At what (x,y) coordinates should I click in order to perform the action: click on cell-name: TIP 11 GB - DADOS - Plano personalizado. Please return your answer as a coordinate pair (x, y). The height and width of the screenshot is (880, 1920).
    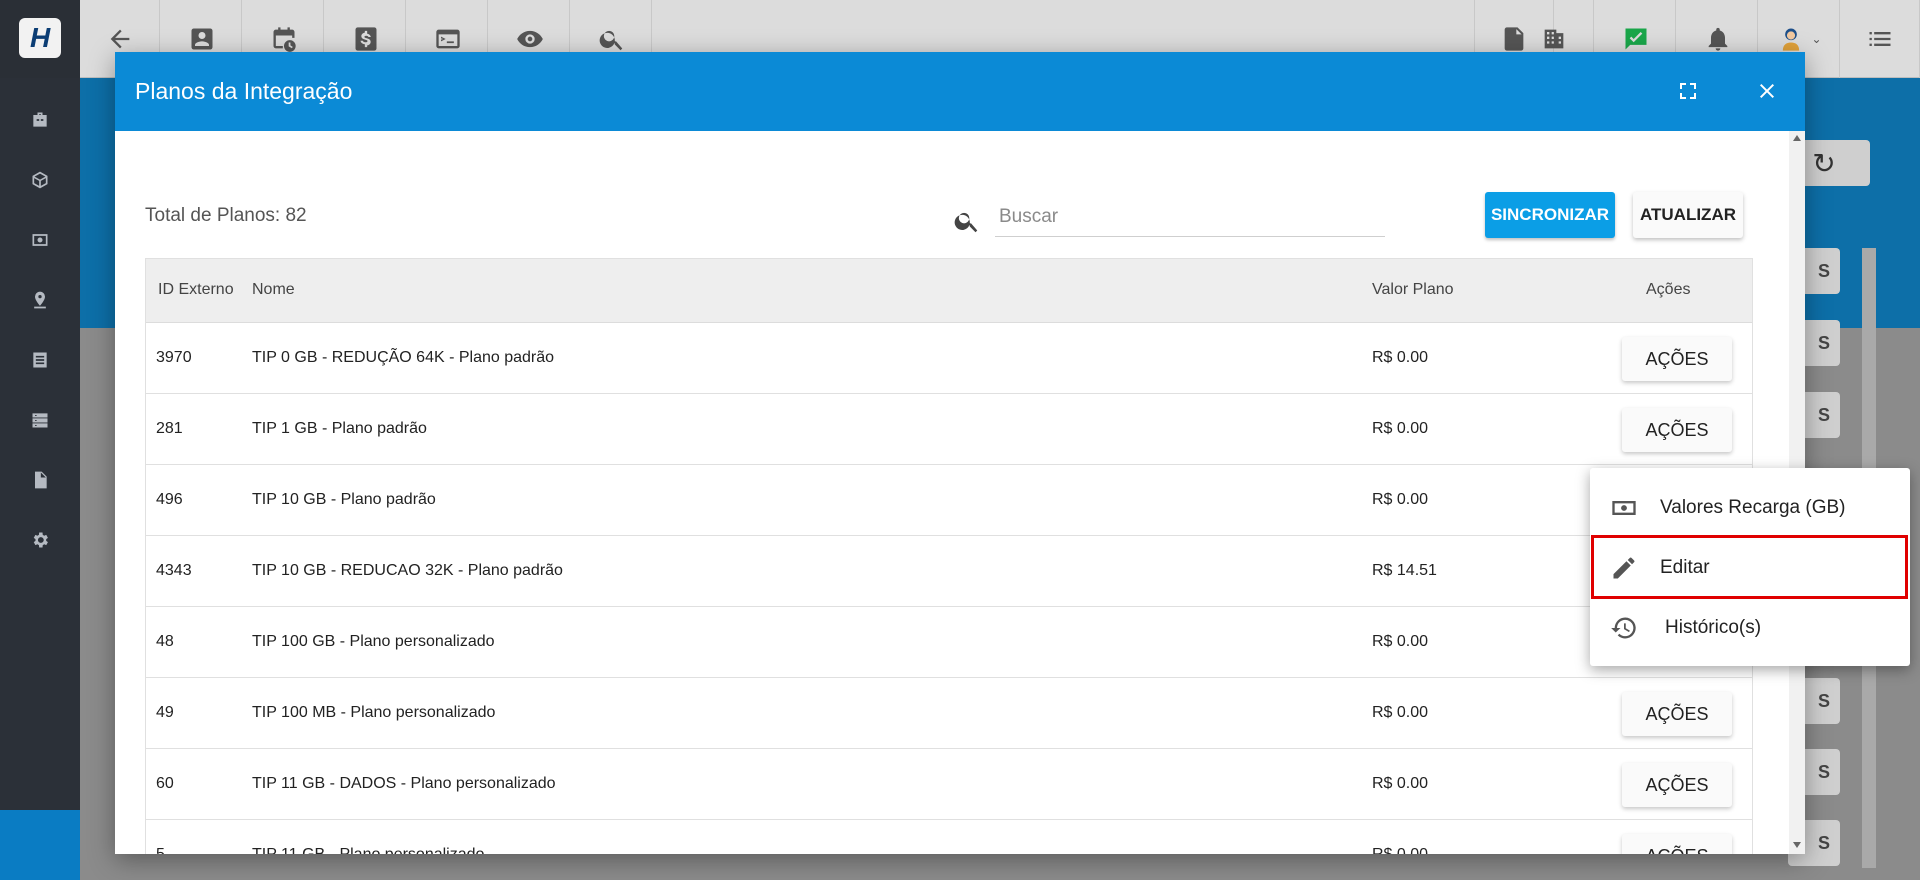
    Looking at the image, I should click on (404, 783).